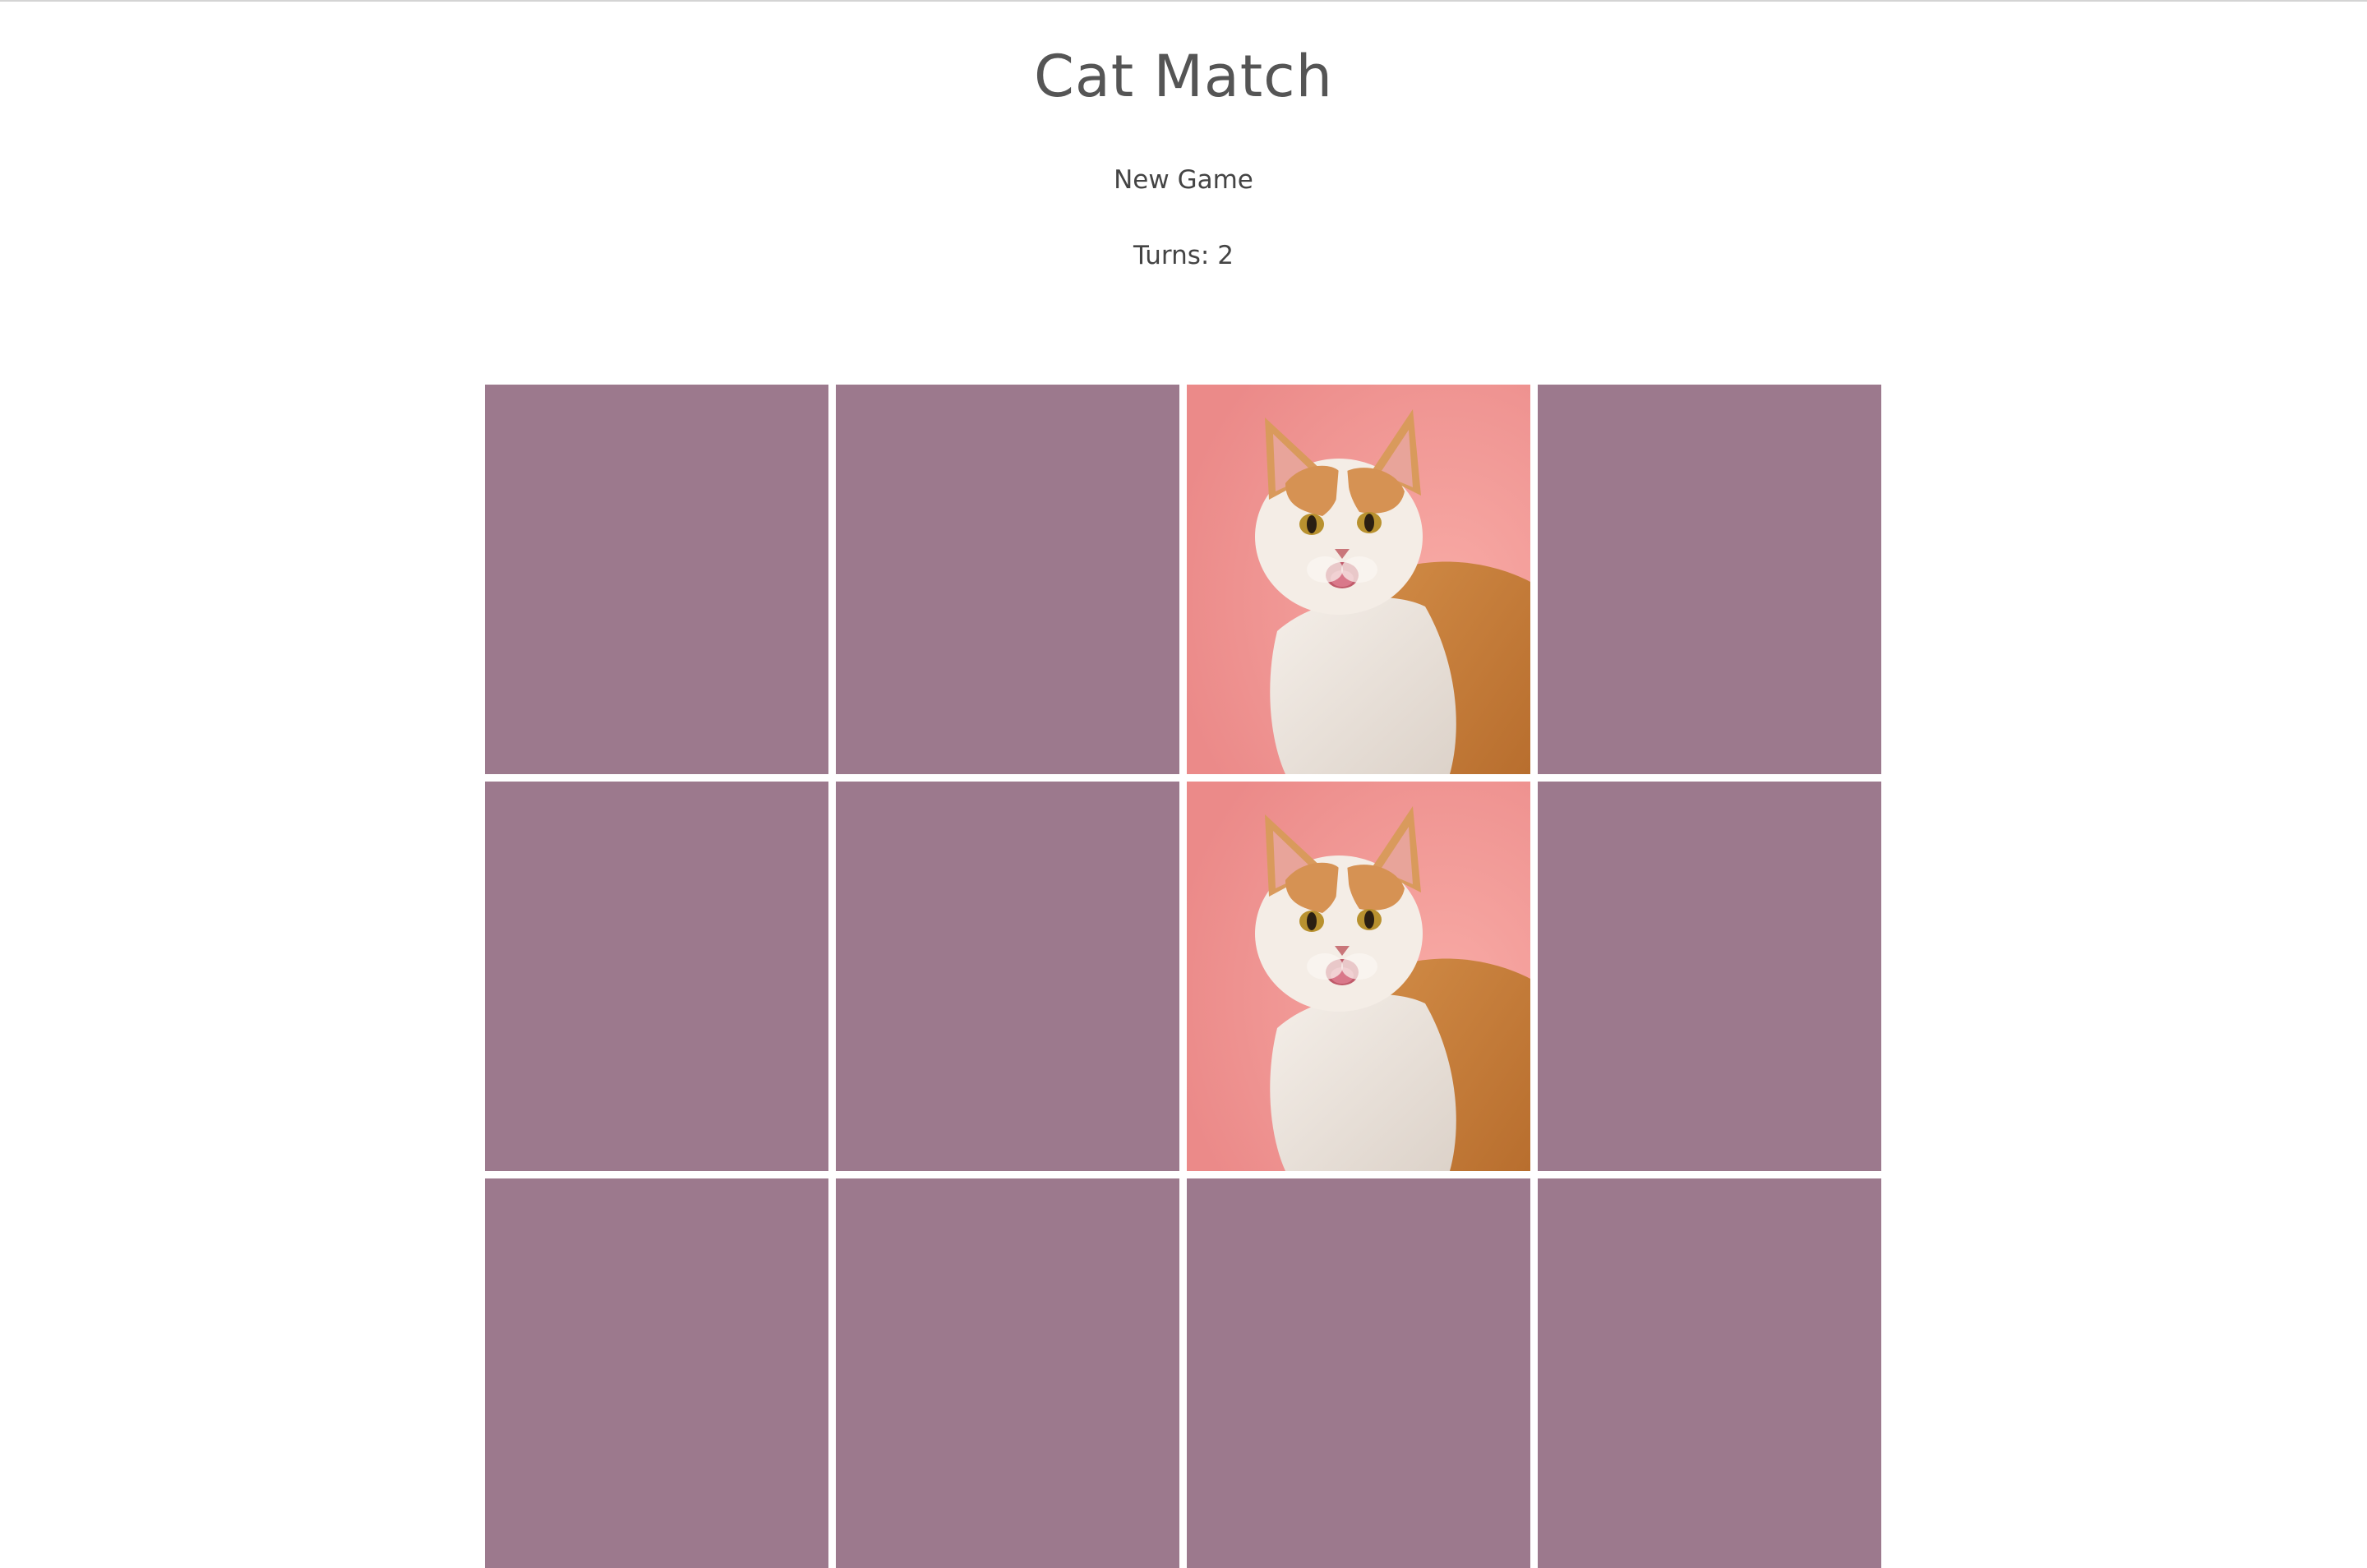  What do you see at coordinates (1183, 255) in the screenshot?
I see `turns-counter: Turns: 2` at bounding box center [1183, 255].